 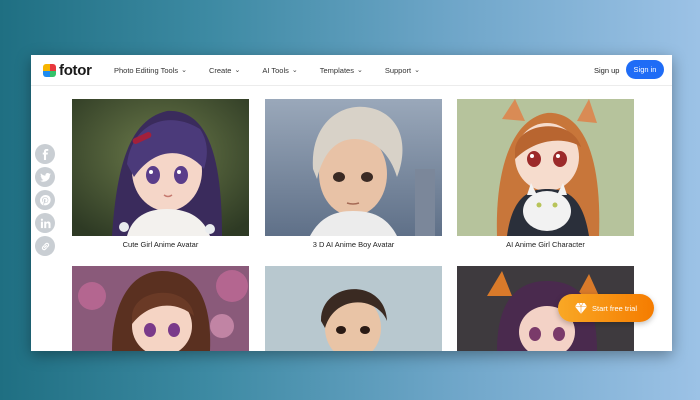 I want to click on nav-label: Create, so click(x=220, y=70).